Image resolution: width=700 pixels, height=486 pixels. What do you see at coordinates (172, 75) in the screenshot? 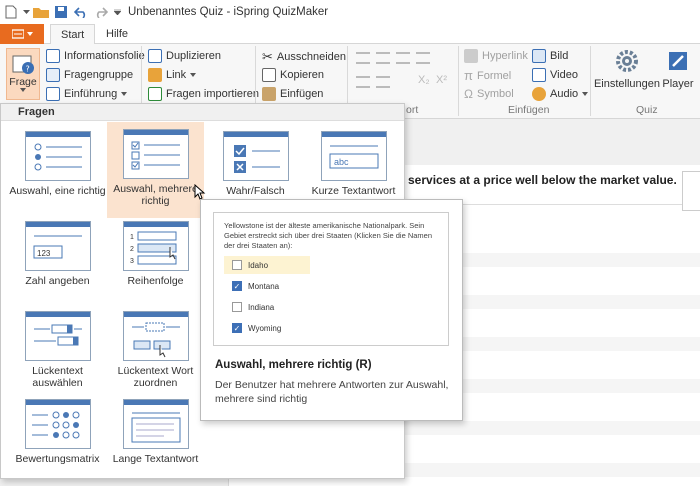
I see `link-button: Link` at bounding box center [172, 75].